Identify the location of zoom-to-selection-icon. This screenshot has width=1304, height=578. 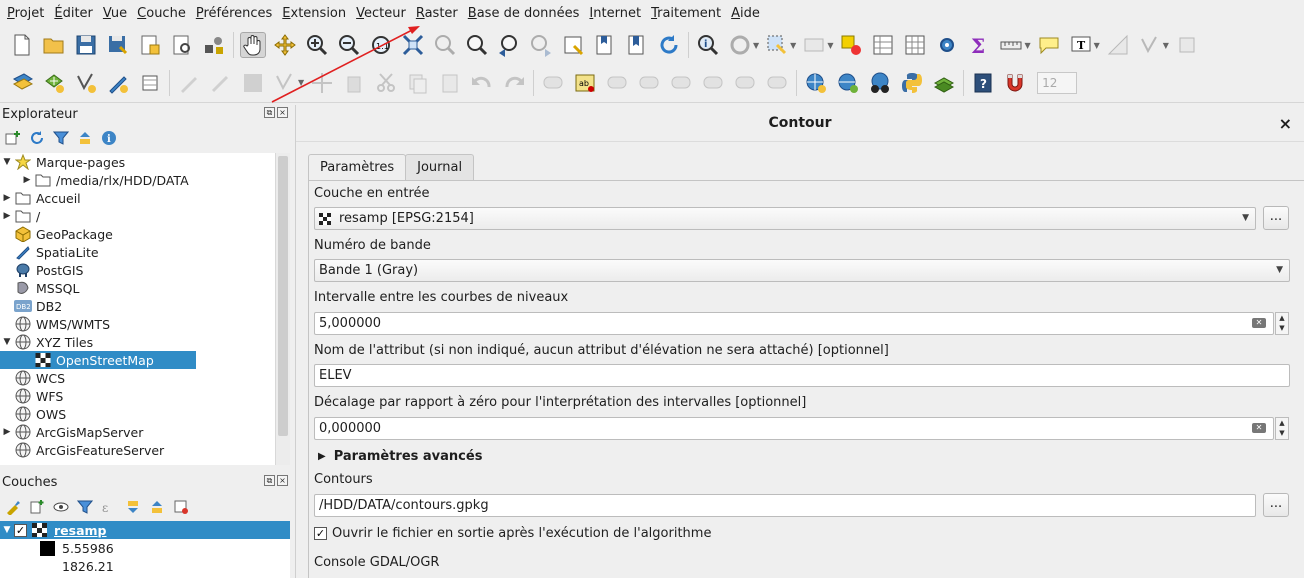
(445, 45).